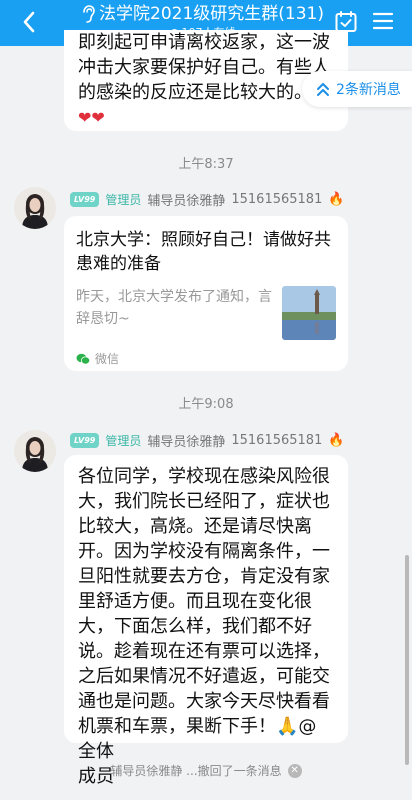 This screenshot has height=800, width=412. I want to click on message-line: 比较大，高烧。还是请尽快离, so click(195, 526).